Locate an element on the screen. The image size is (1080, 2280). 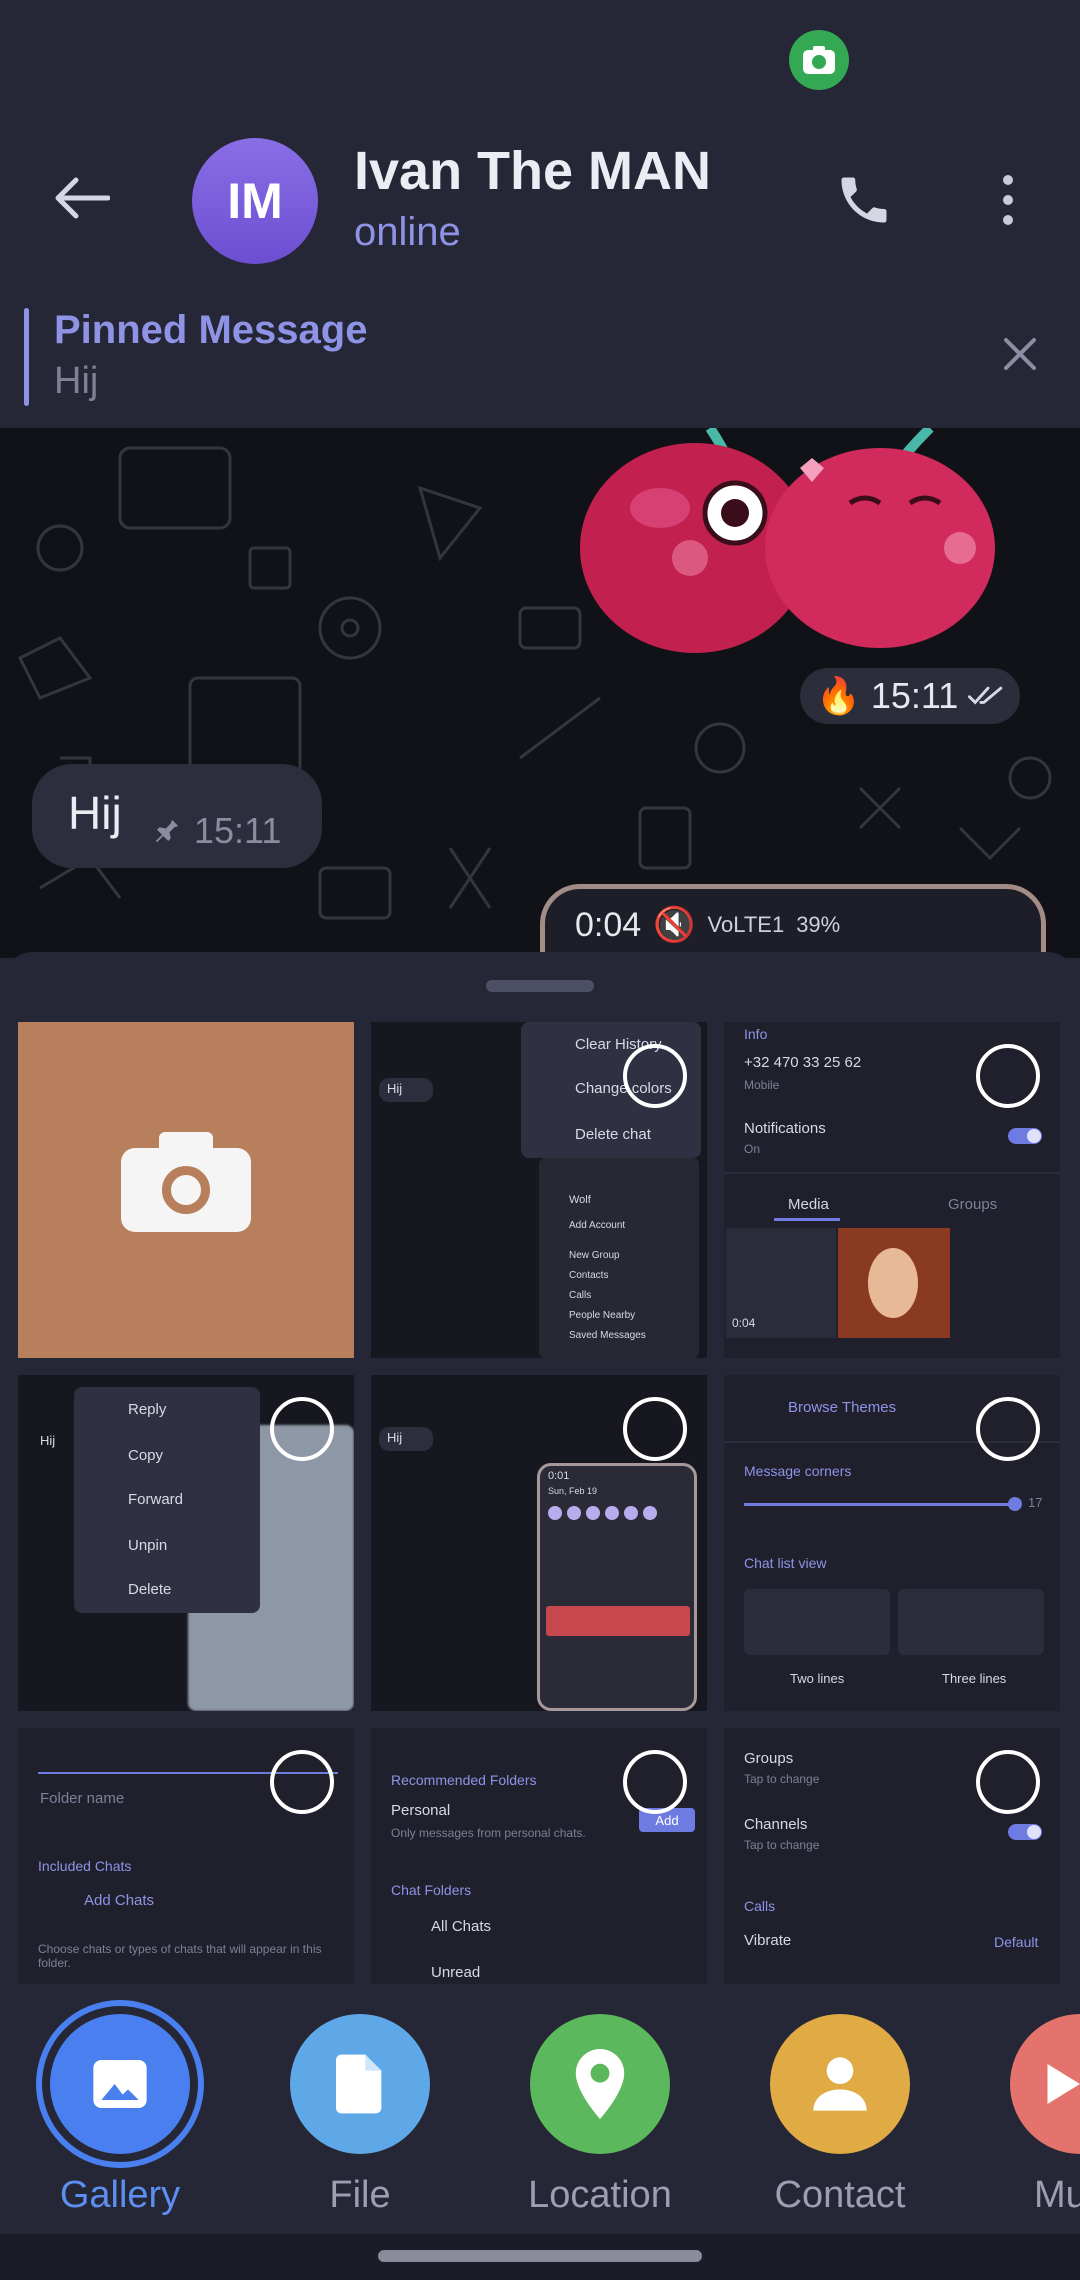
pinned-message-bar: Pinned Message Hij is located at coordinates (540, 356).